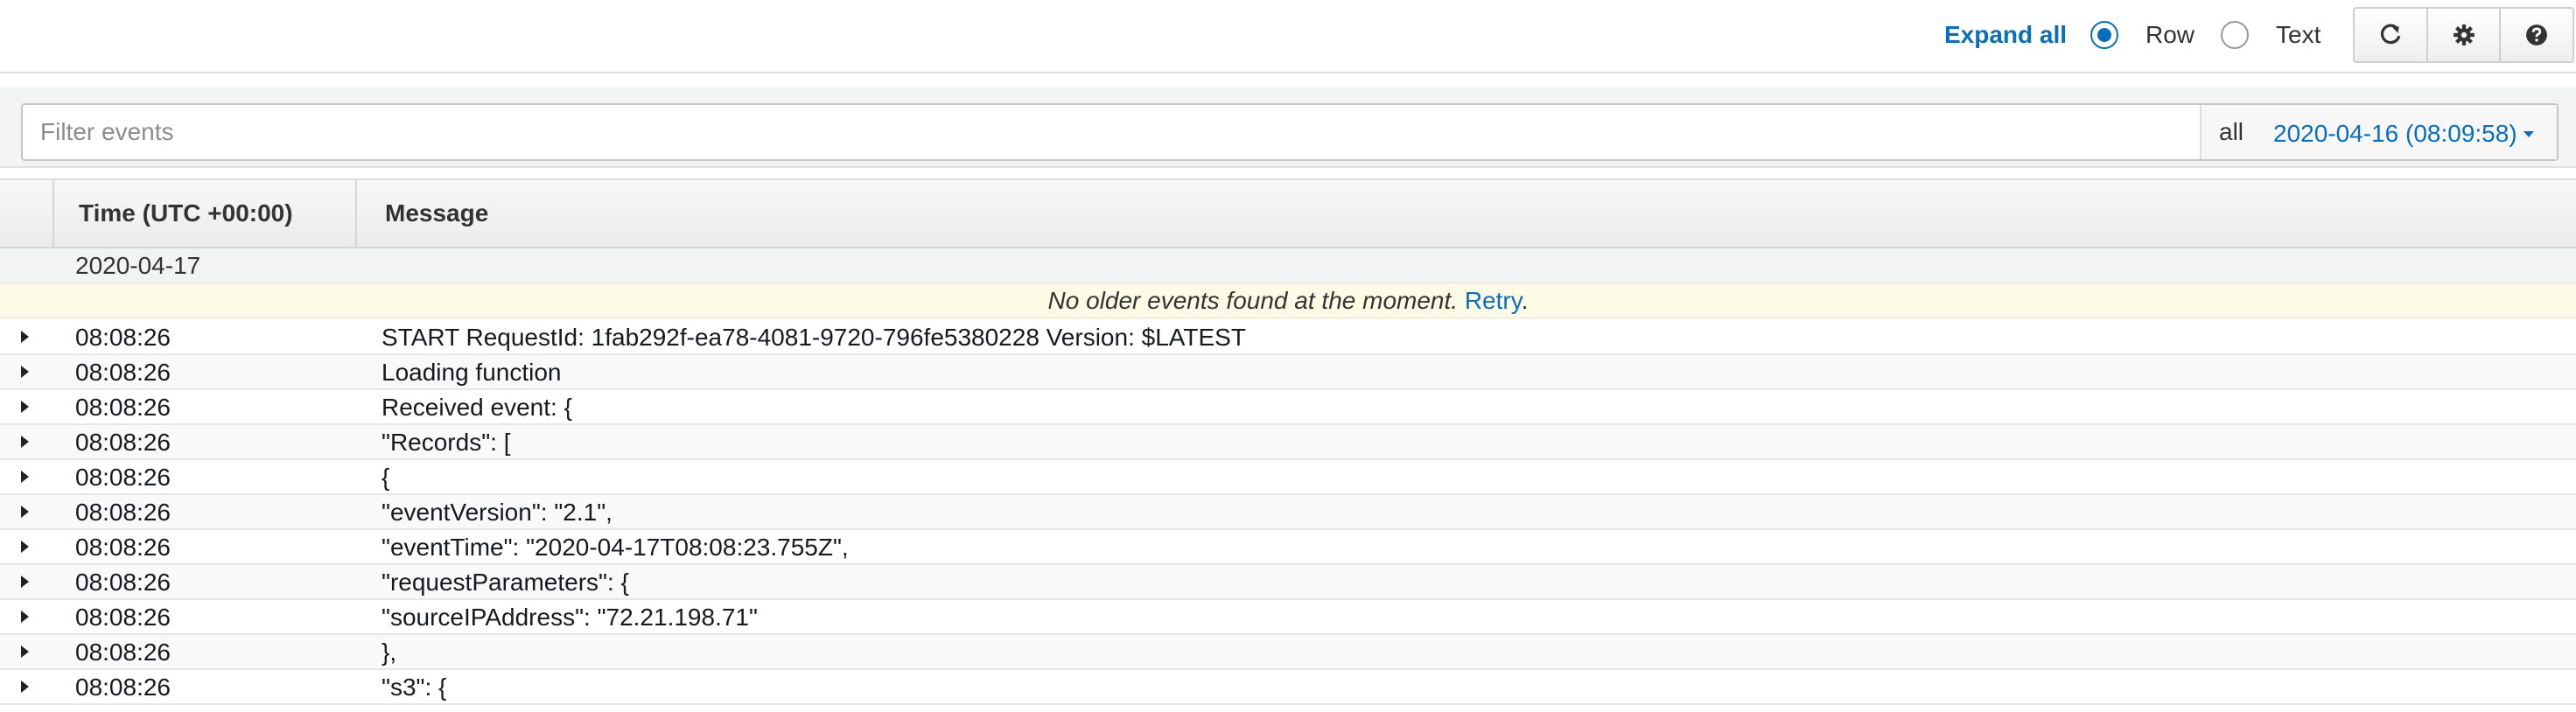 This screenshot has width=2576, height=712. I want to click on filter-events-input, so click(1111, 132).